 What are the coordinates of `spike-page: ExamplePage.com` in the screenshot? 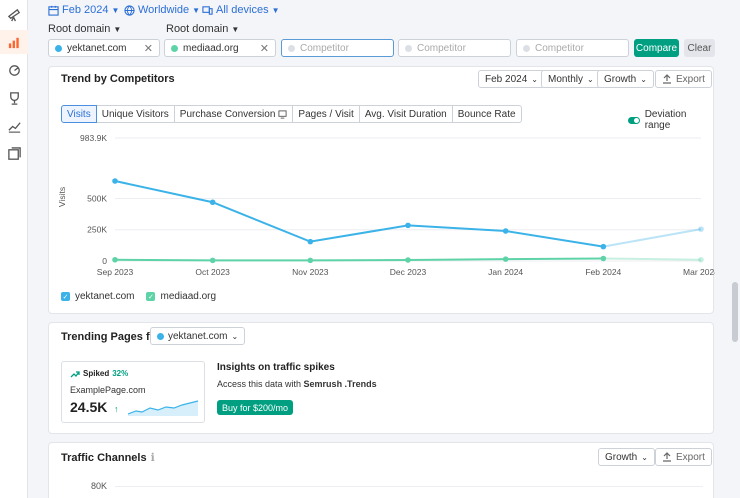 It's located at (108, 390).